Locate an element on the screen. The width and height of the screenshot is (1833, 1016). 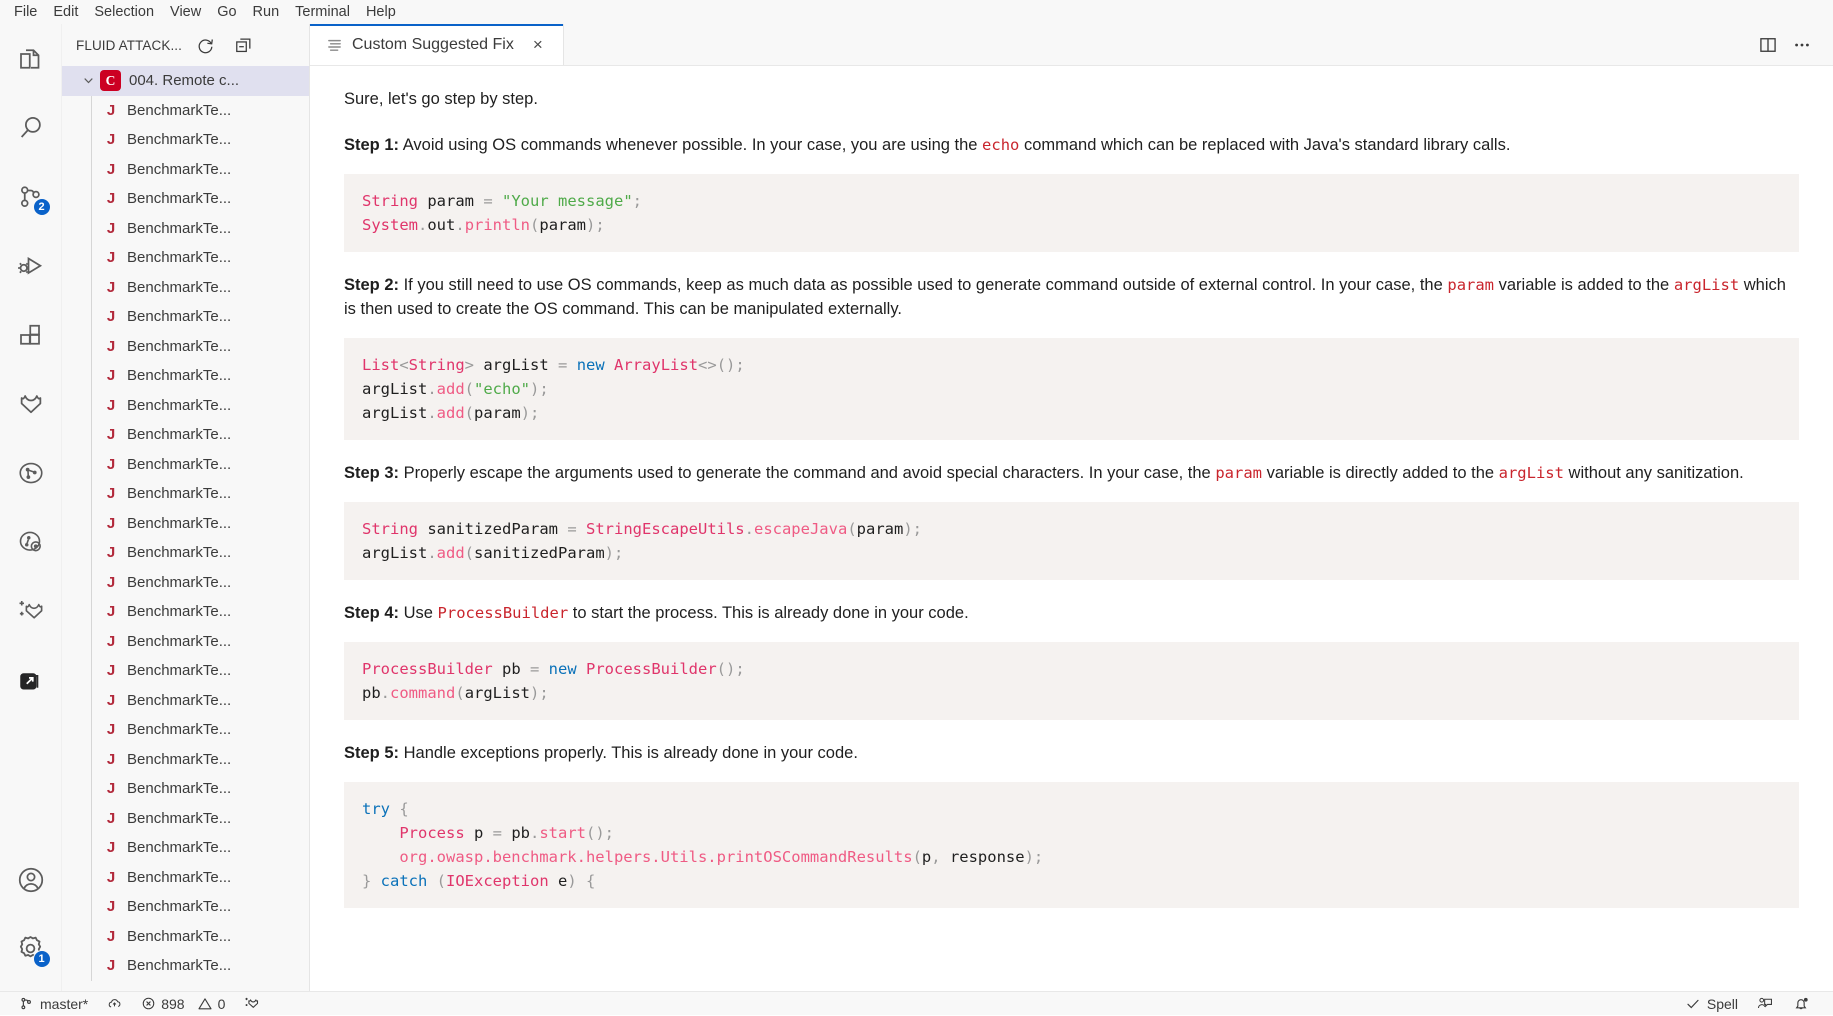
menu-item-edit: Edit is located at coordinates (65, 12).